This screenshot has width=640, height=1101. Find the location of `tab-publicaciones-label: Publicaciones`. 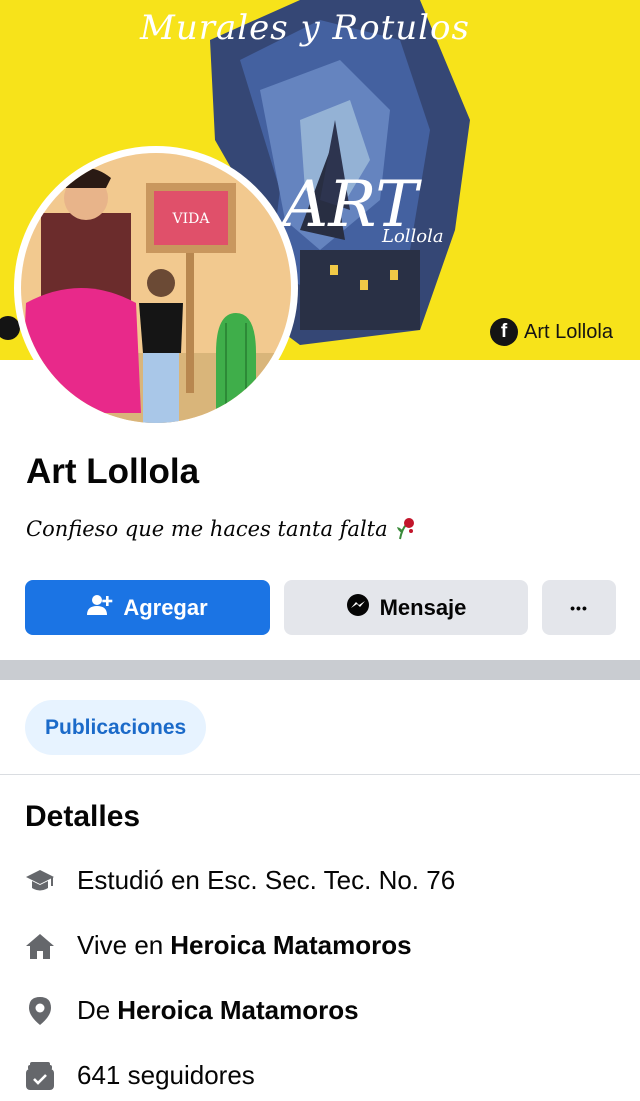

tab-publicaciones-label: Publicaciones is located at coordinates (116, 727).